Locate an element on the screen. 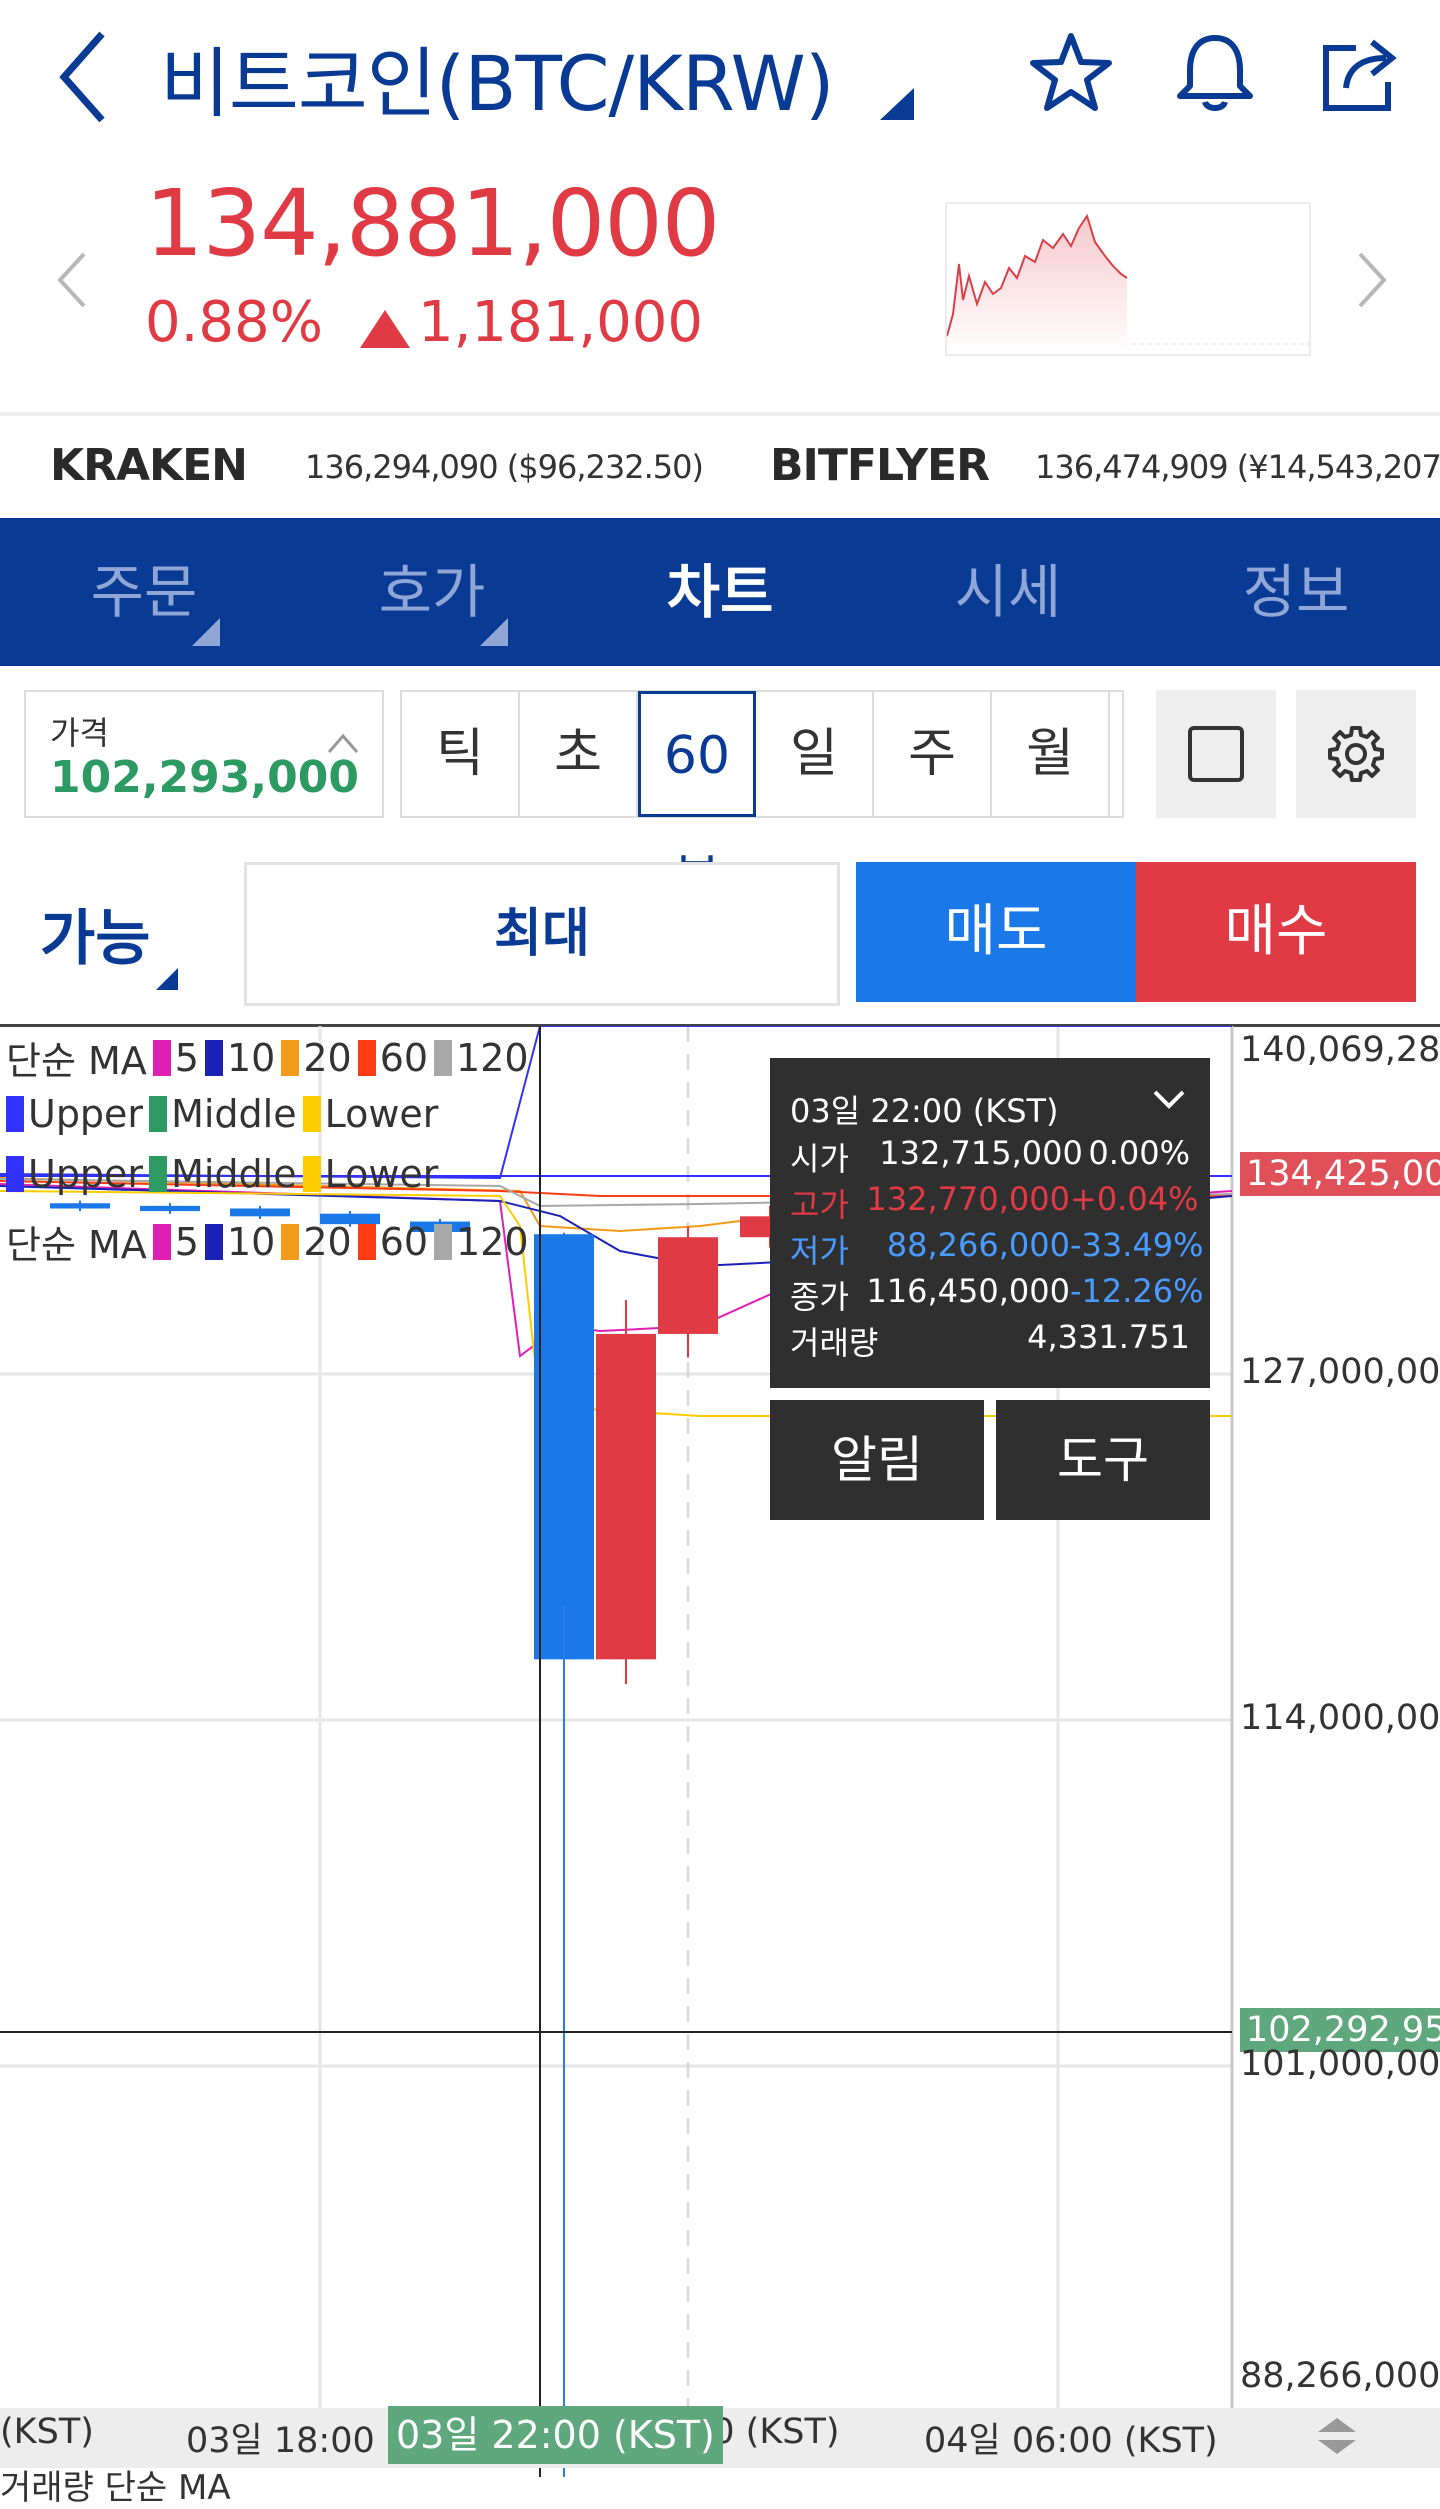 This screenshot has height=2509, width=1440. current-price: 134,881,000 is located at coordinates (432, 223).